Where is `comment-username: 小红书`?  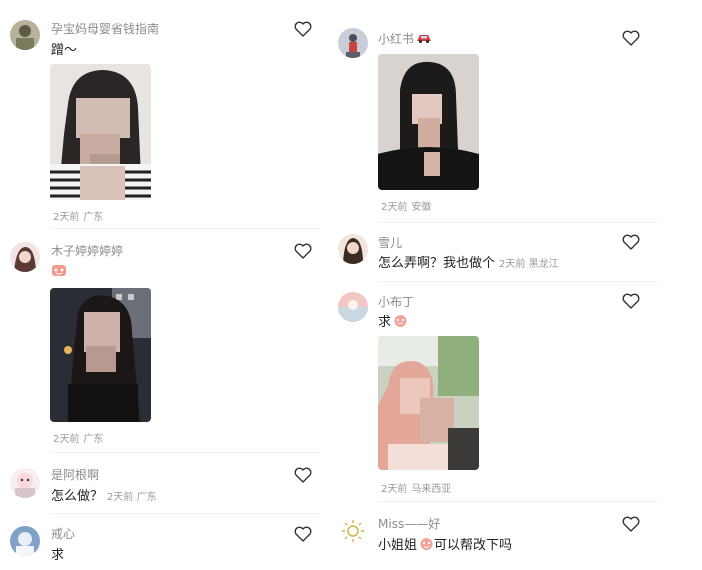 comment-username: 小红书 is located at coordinates (405, 38).